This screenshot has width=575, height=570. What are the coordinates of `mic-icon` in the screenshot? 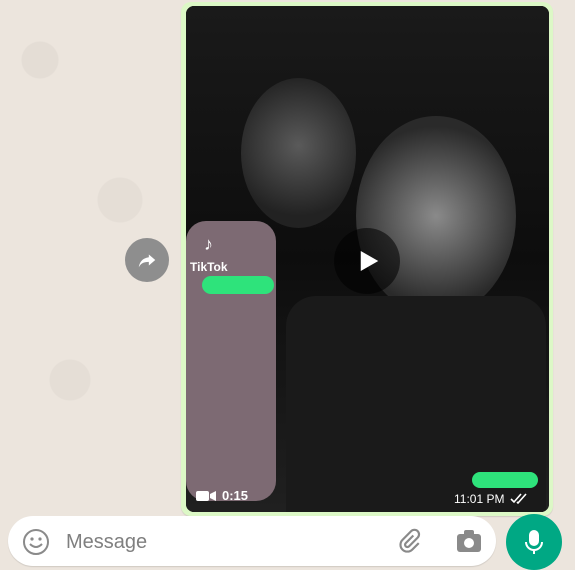 It's located at (534, 542).